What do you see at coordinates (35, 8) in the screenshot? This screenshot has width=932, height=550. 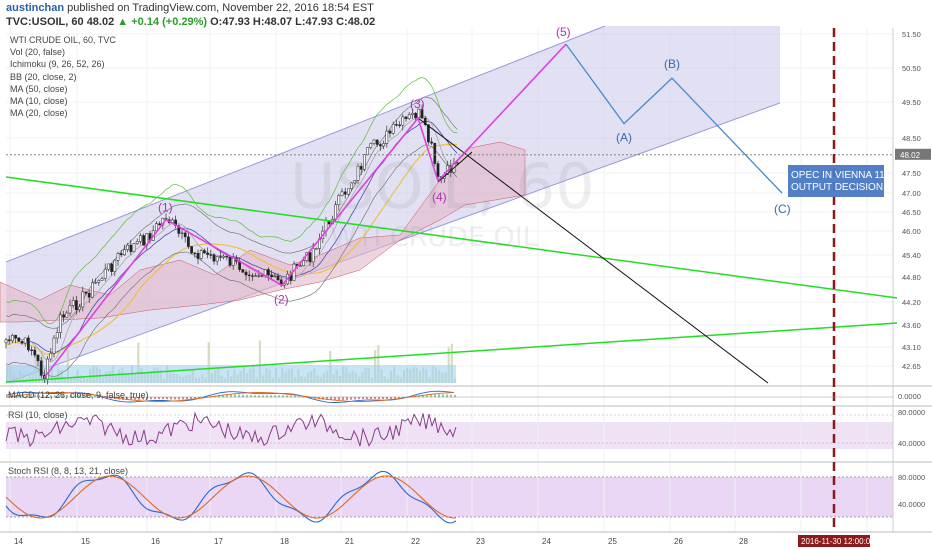 I see `author-link: austinchan` at bounding box center [35, 8].